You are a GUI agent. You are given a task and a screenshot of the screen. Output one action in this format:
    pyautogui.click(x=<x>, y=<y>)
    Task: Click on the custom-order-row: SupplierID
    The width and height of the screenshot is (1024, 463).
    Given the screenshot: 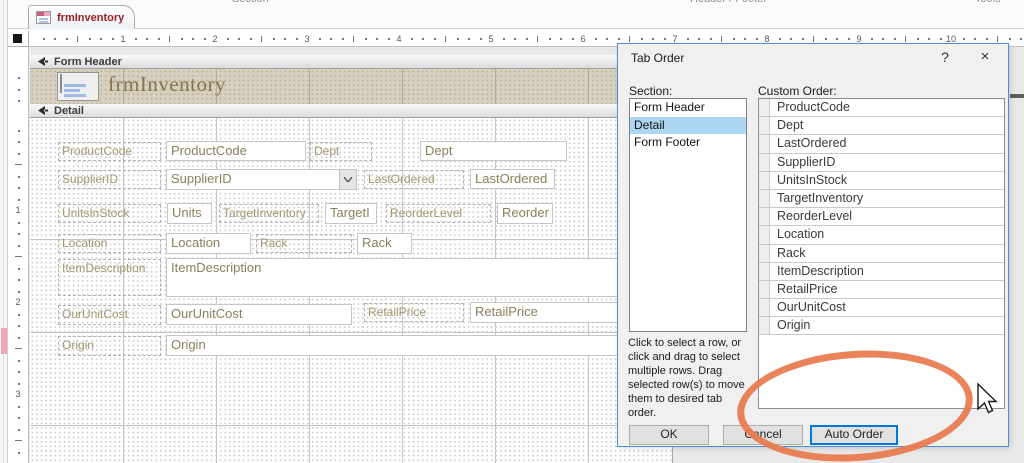 What is the action you would take?
    pyautogui.click(x=881, y=162)
    